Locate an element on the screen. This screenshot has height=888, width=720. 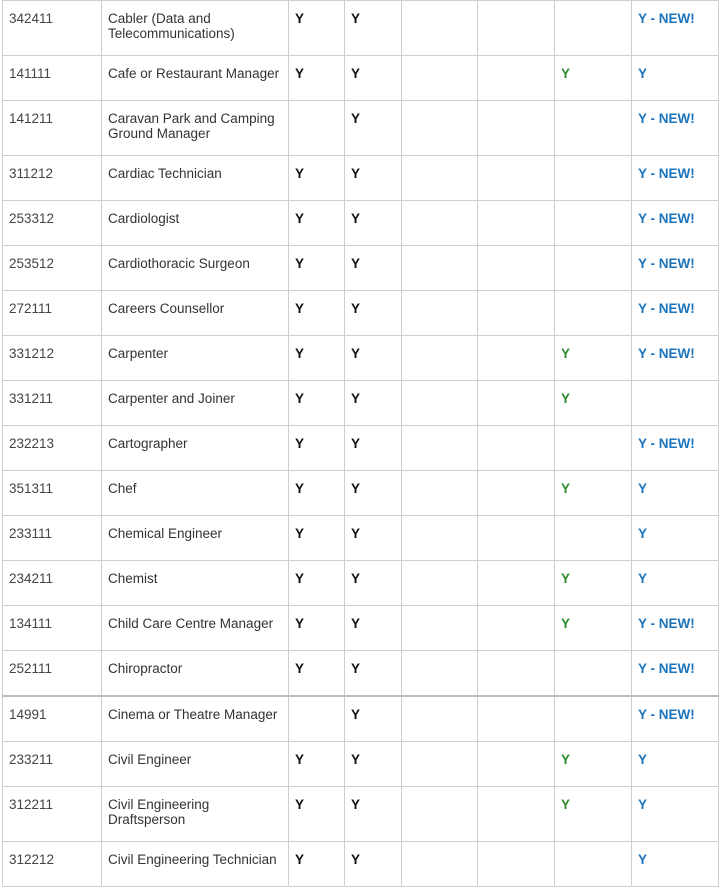
occupation-name-cell: Carpenter and Joiner is located at coordinates (195, 403).